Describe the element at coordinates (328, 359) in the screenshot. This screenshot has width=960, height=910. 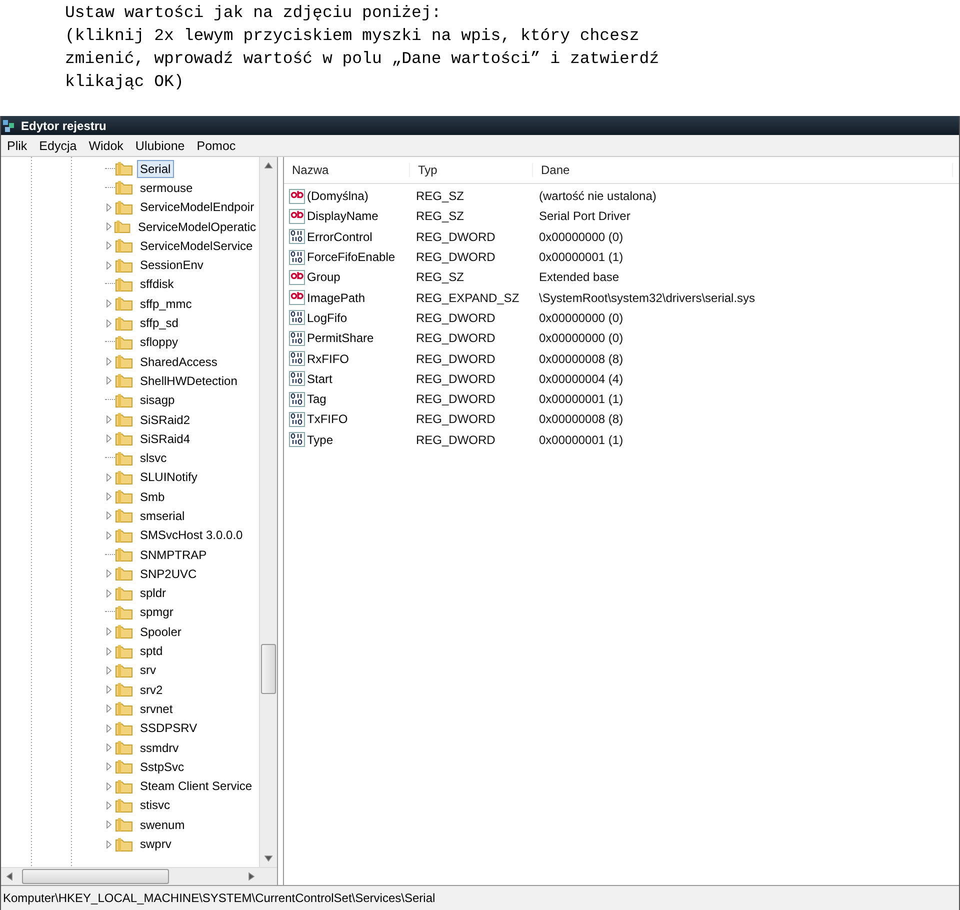
I see `value-name: RxFIFO` at that location.